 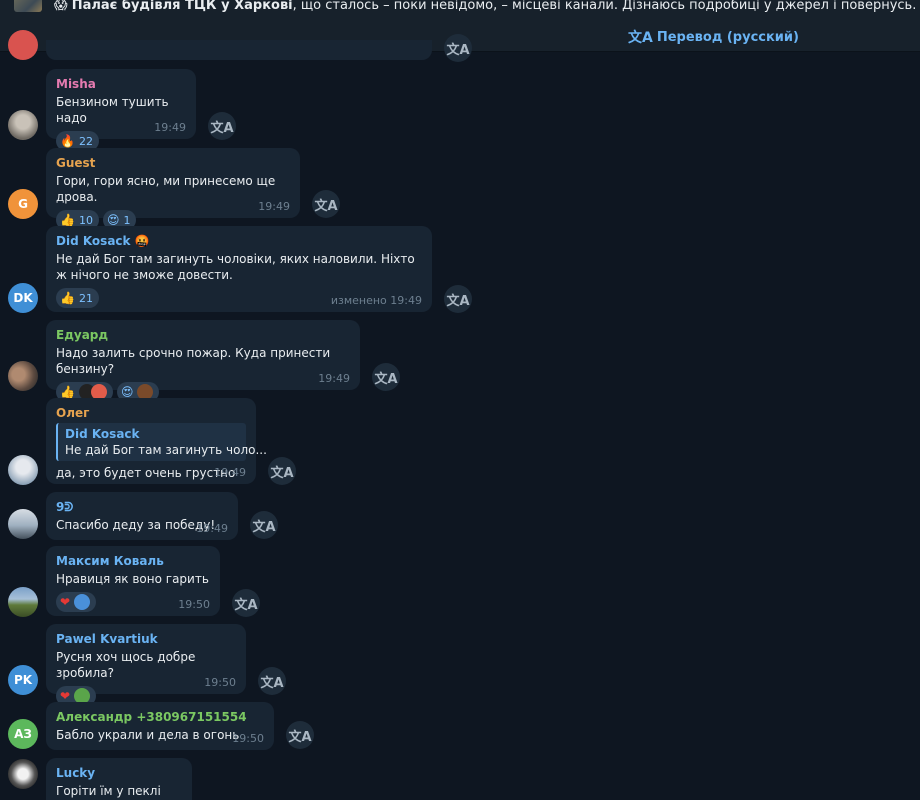 What do you see at coordinates (85, 298) in the screenshot?
I see `reaction-count: 21` at bounding box center [85, 298].